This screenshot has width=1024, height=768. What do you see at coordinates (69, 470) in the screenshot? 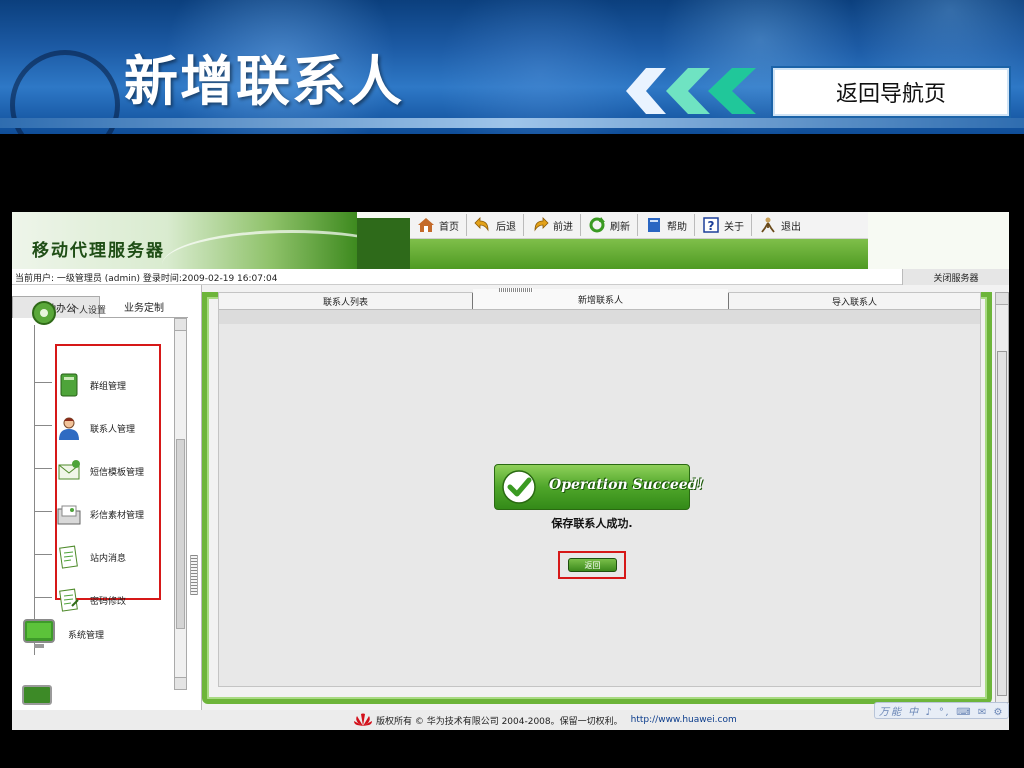
I see `sms-envelope-icon` at bounding box center [69, 470].